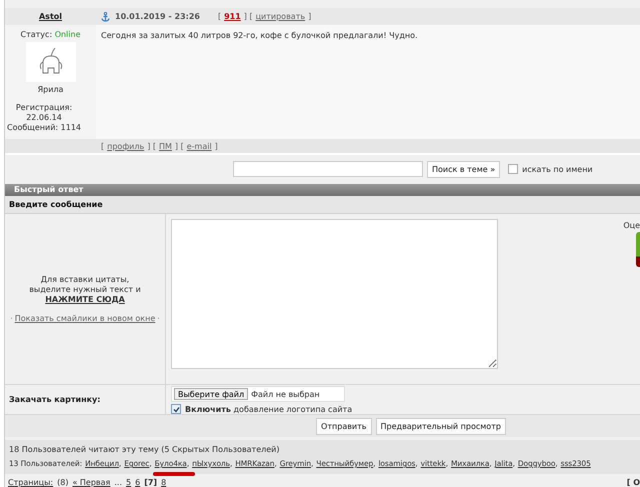  I want to click on profile-link: ПМ, so click(165, 146).